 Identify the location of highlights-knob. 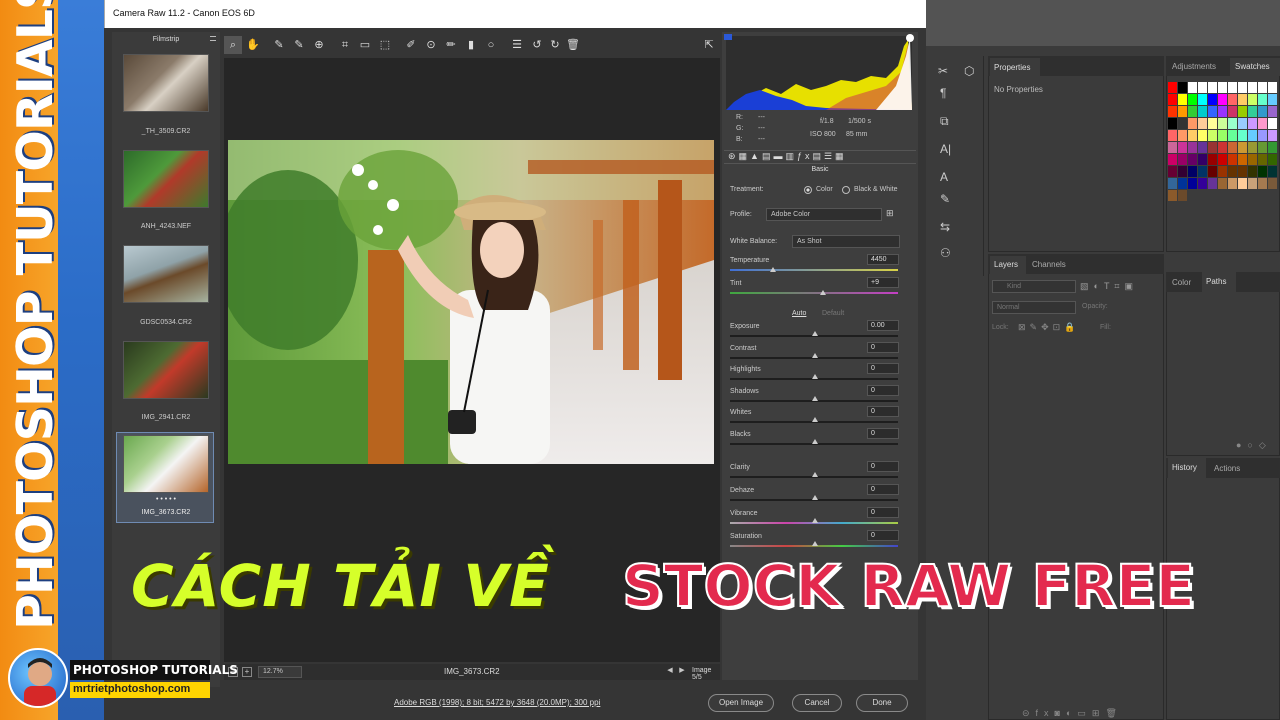
(815, 376).